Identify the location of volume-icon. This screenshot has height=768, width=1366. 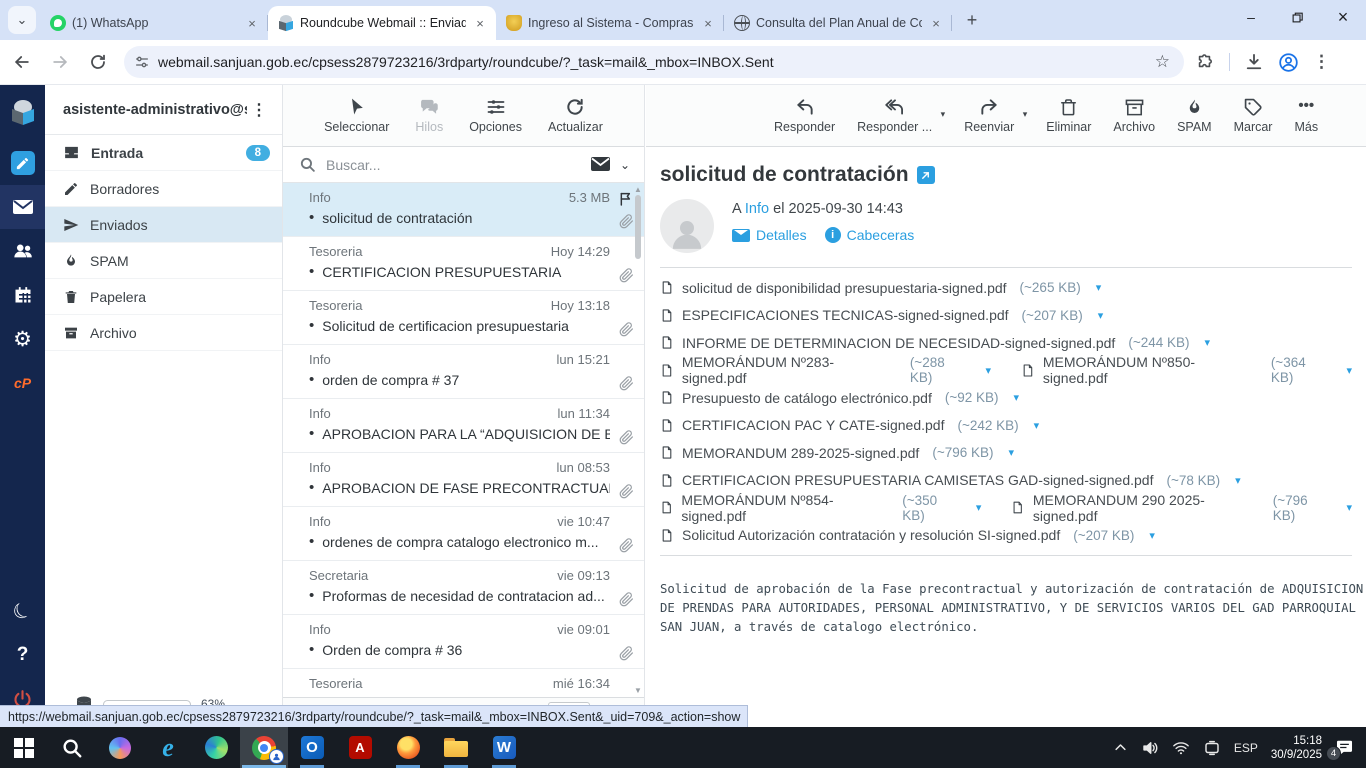
(1150, 748).